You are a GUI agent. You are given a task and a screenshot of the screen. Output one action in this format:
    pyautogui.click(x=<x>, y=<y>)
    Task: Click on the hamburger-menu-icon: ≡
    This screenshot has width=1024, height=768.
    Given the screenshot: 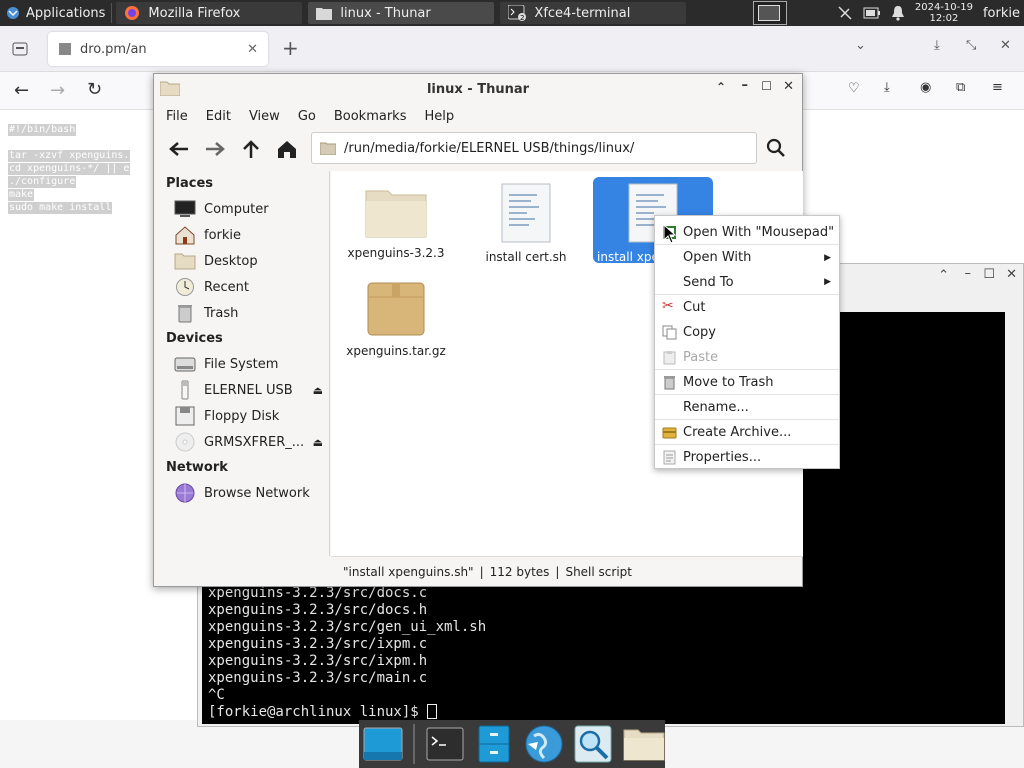 What is the action you would take?
    pyautogui.click(x=997, y=87)
    